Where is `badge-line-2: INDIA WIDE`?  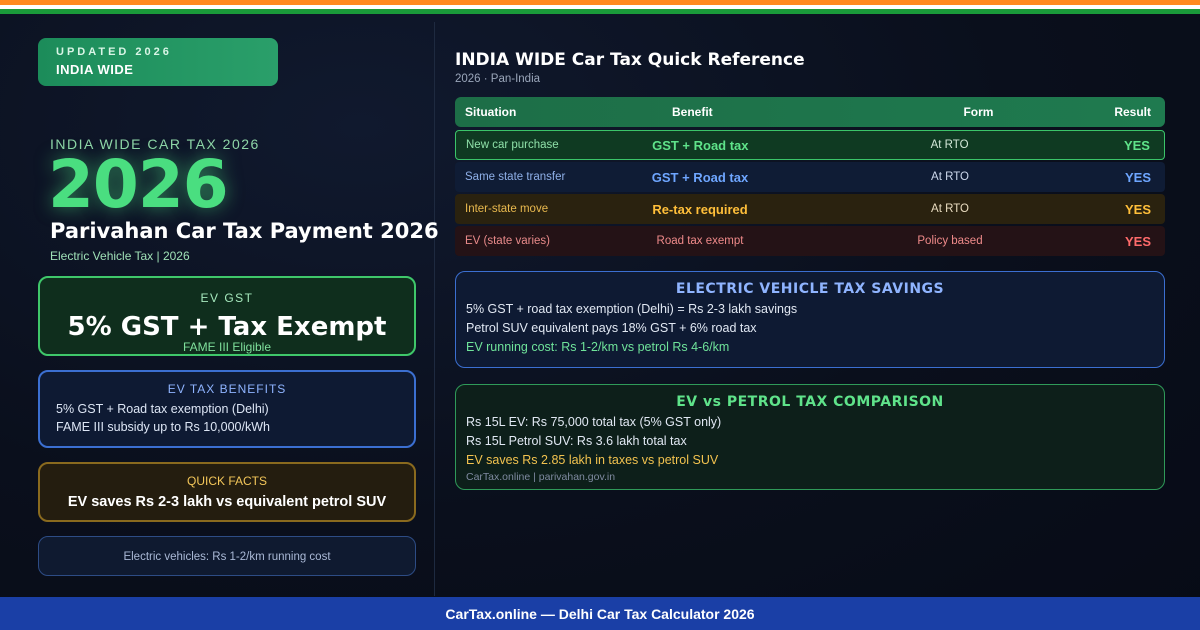
badge-line-2: INDIA WIDE is located at coordinates (95, 69).